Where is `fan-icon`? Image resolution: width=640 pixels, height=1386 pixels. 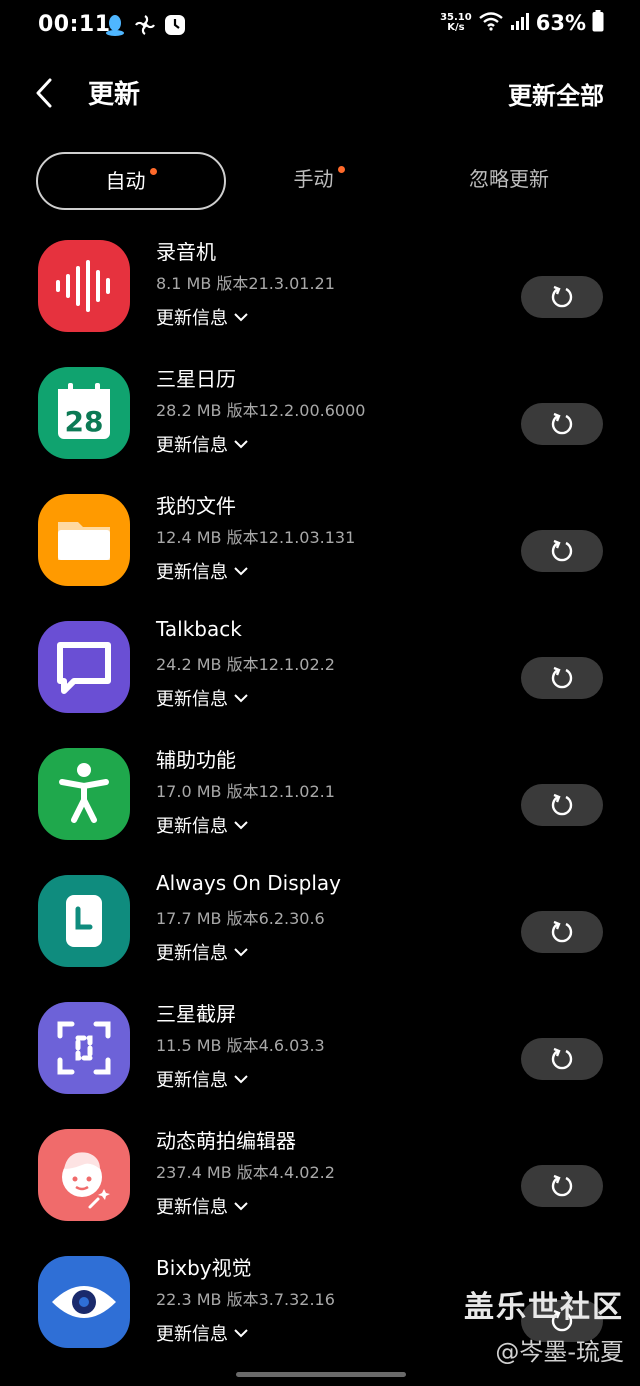
fan-icon is located at coordinates (145, 27).